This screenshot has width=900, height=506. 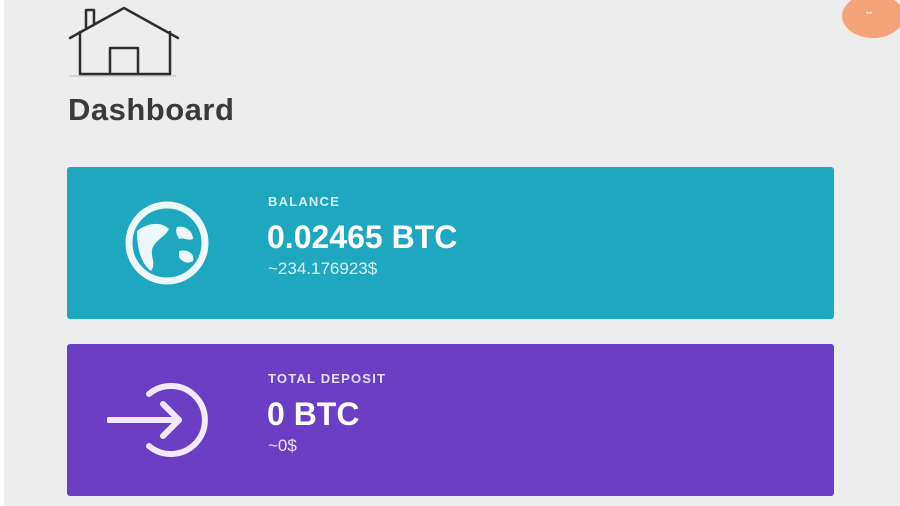 I want to click on balance-label: BALANCE, so click(x=304, y=201).